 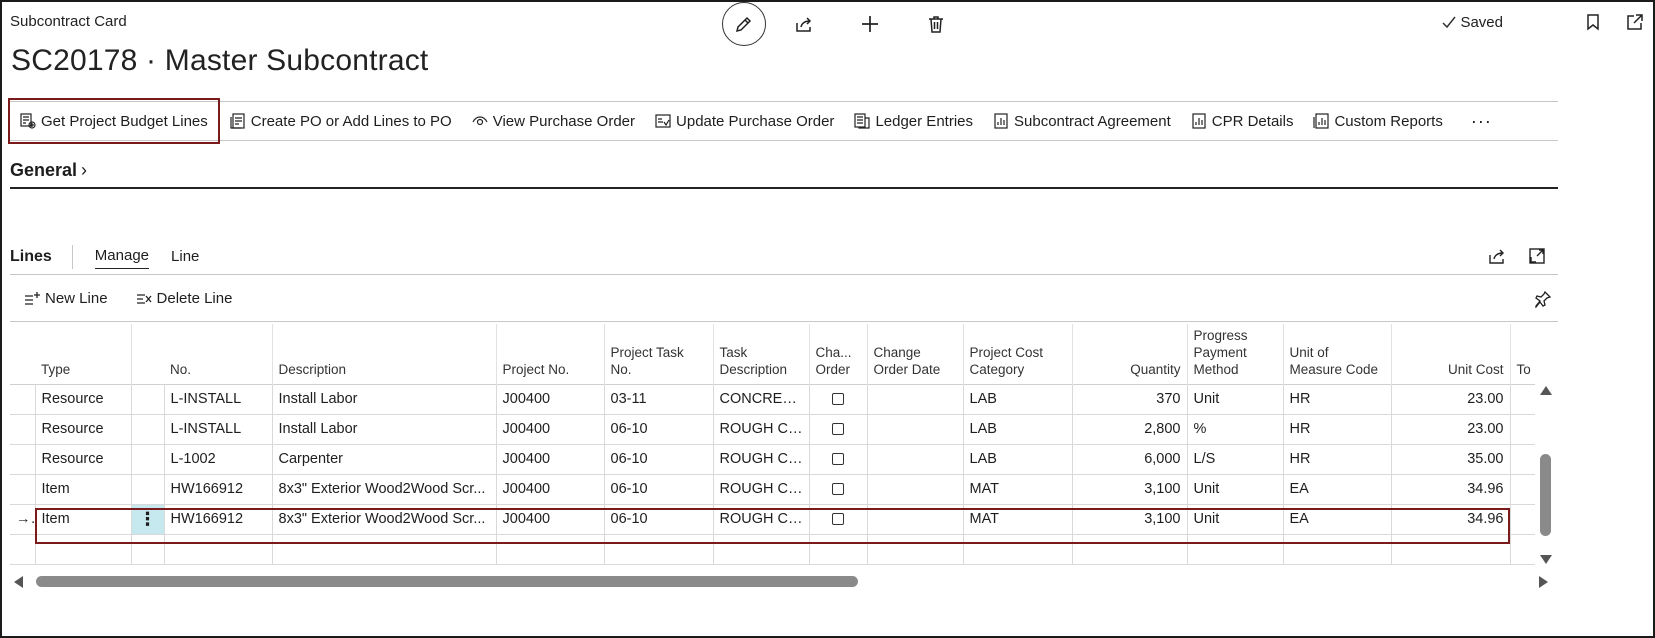 What do you see at coordinates (1337, 519) in the screenshot?
I see `cell-unit-of-measure-code: EA` at bounding box center [1337, 519].